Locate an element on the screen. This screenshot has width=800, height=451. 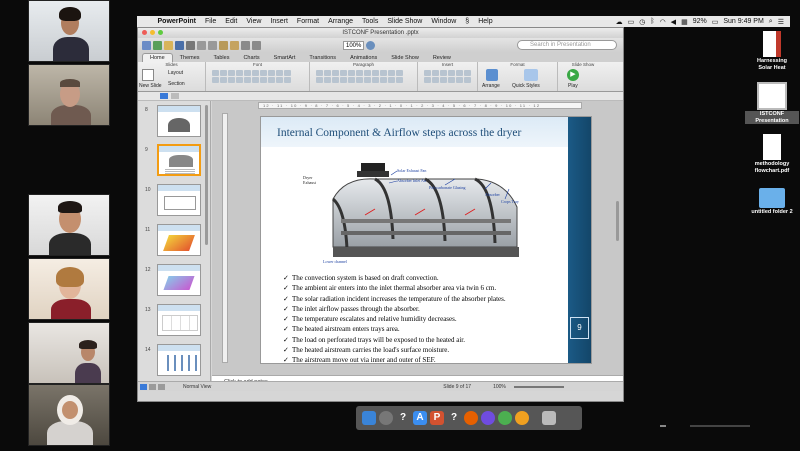
format-painter-icon is located at coordinates (234, 45).